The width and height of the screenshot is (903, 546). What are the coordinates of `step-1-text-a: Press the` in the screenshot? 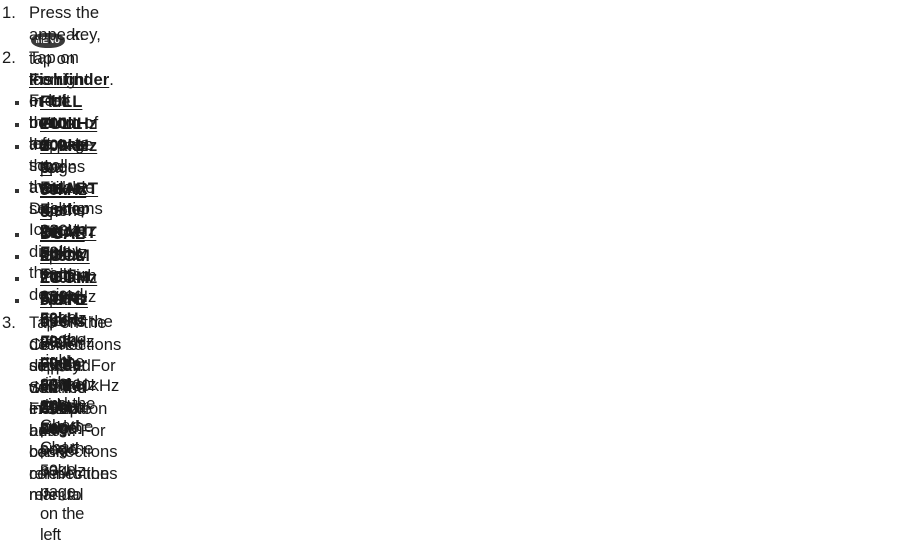 It's located at (64, 12).